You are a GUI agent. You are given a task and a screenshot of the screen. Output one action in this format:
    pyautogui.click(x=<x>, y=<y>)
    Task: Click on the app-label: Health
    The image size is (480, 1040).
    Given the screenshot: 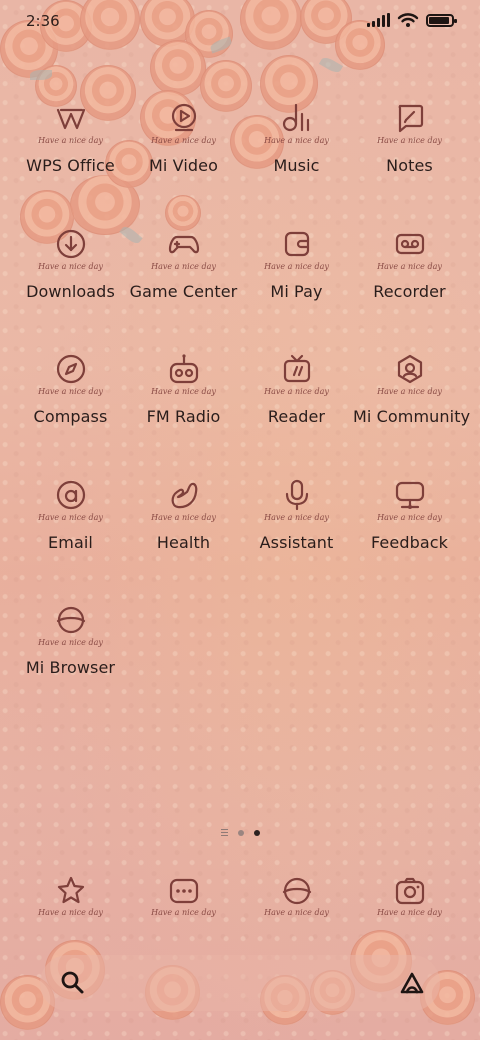 What is the action you would take?
    pyautogui.click(x=183, y=542)
    